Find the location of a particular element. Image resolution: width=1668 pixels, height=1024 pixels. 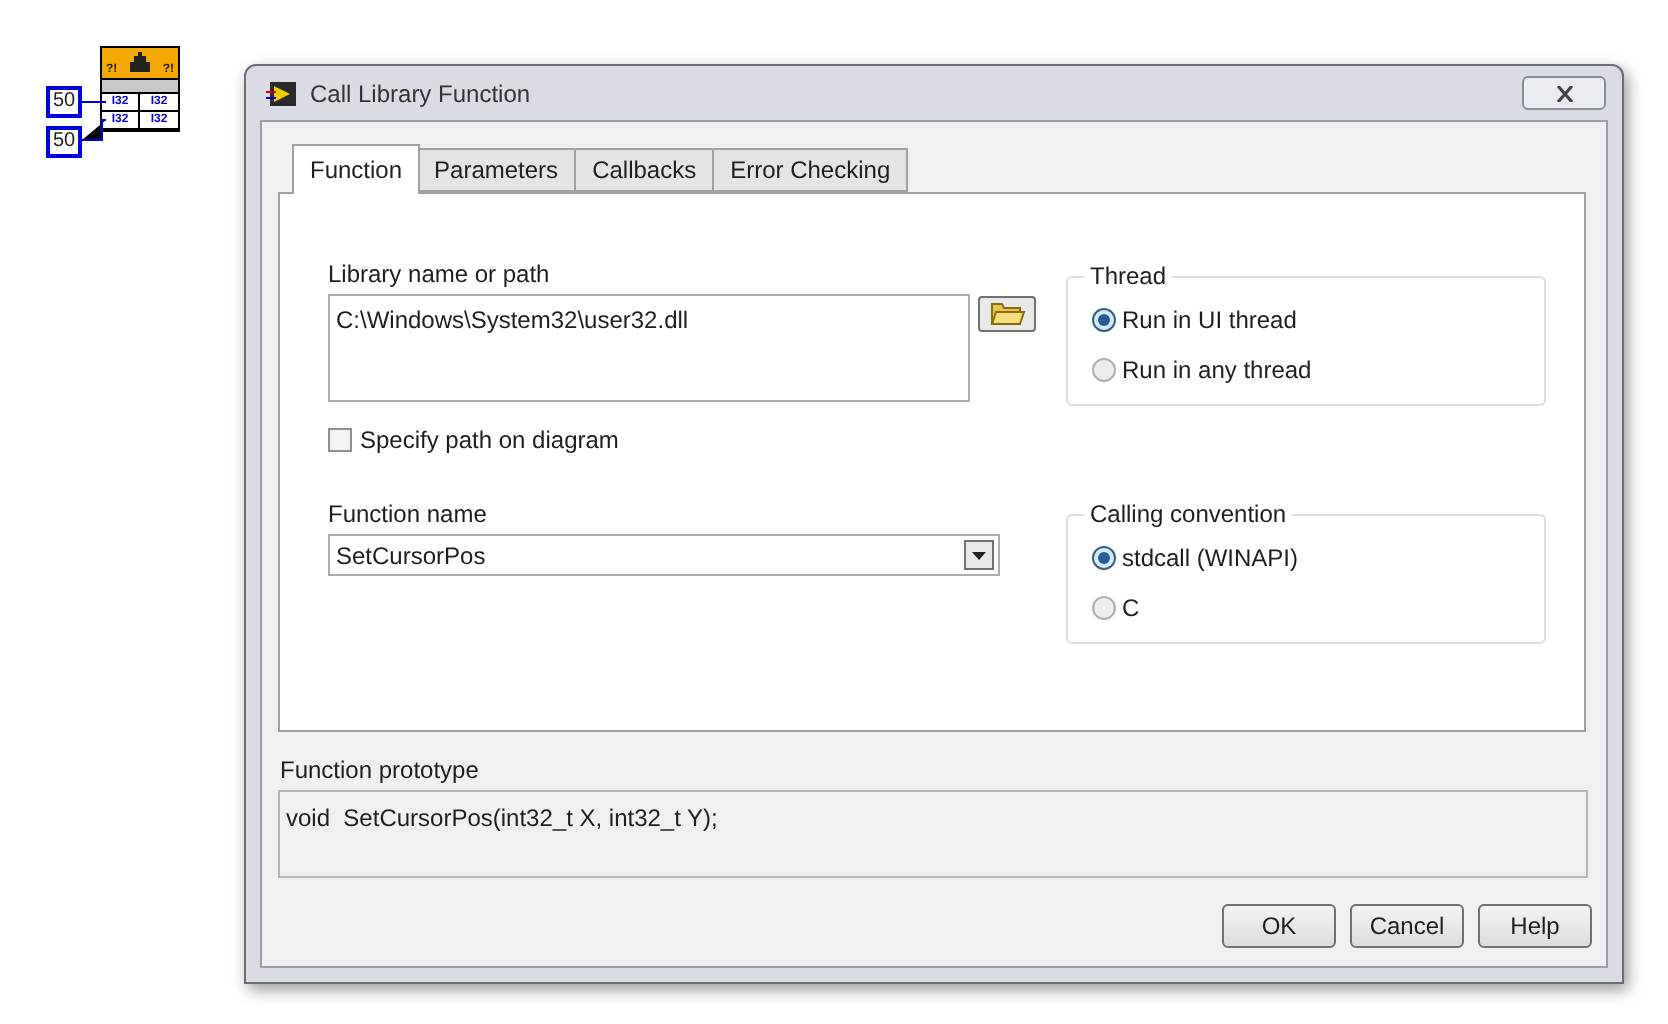

prototype-field: void SetCursorPos(int32_t X, int32_t Y); is located at coordinates (933, 834).